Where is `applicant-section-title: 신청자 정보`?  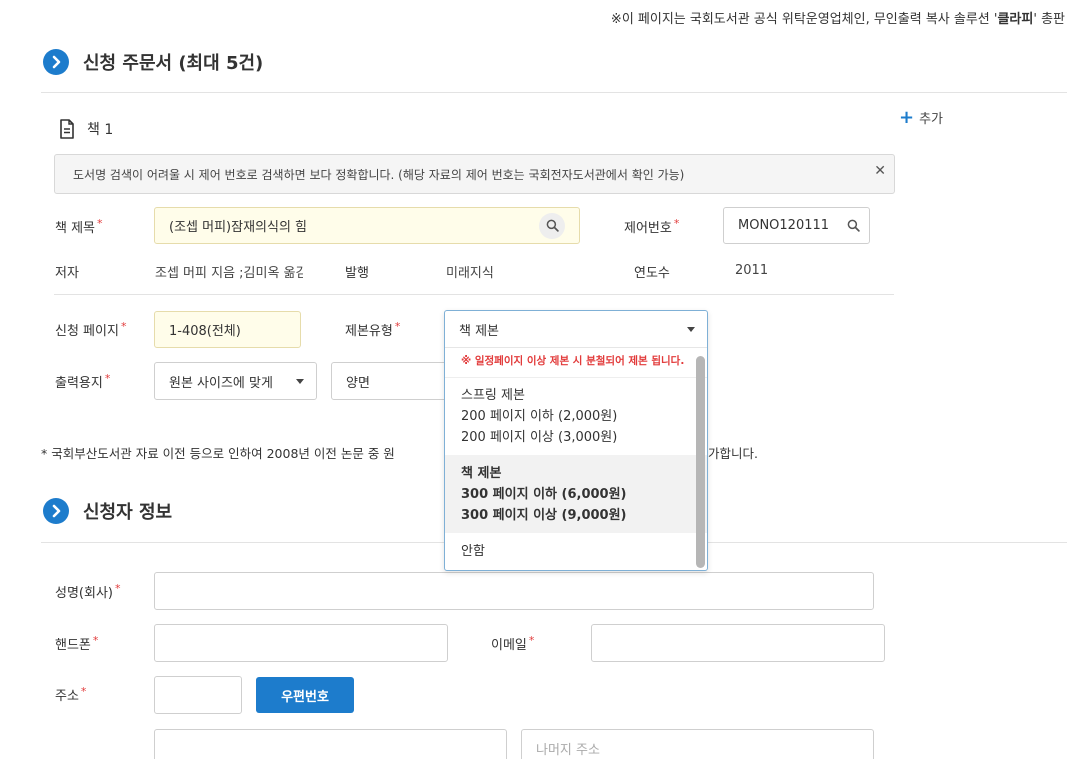 applicant-section-title: 신청자 정보 is located at coordinates (128, 512).